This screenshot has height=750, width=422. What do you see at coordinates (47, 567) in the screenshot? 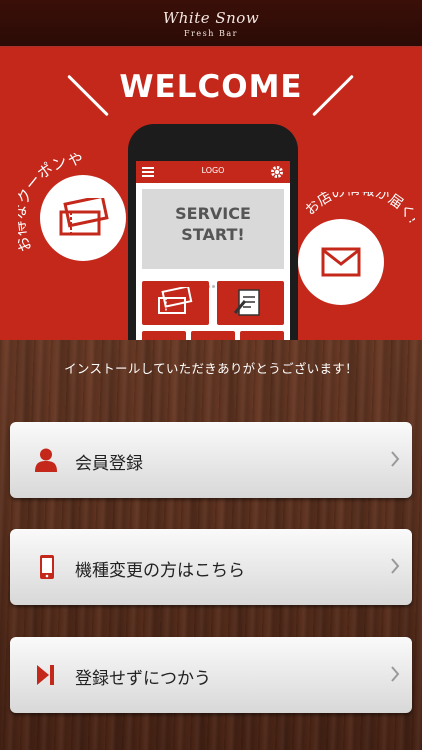
I see `smartphone-icon` at bounding box center [47, 567].